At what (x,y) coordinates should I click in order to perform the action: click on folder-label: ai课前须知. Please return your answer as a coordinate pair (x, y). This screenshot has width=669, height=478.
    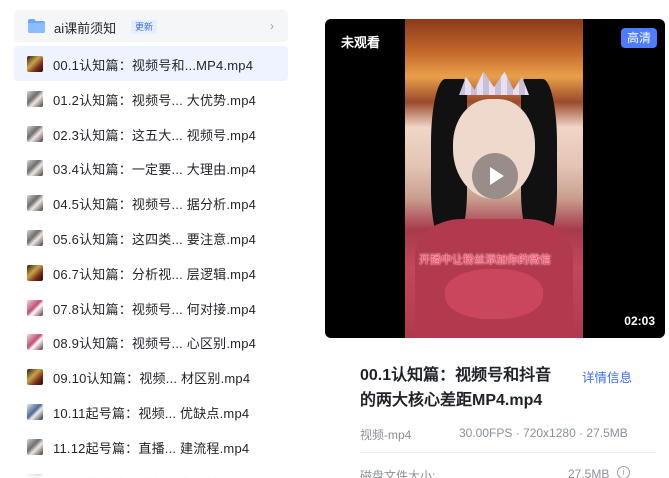
    Looking at the image, I should click on (85, 28).